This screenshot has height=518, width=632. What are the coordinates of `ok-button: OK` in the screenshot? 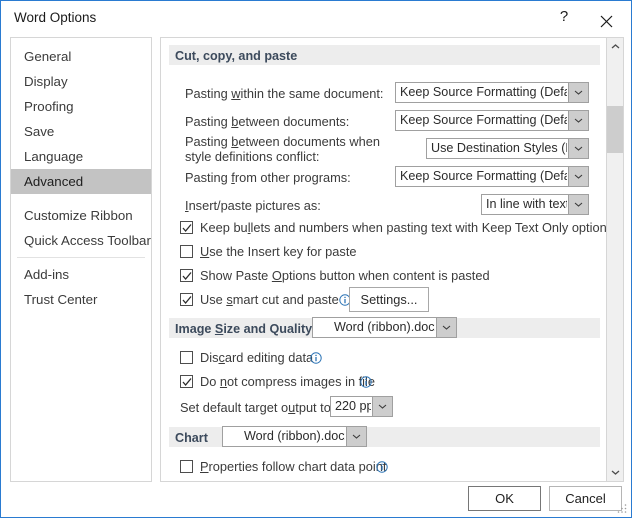 It's located at (504, 498).